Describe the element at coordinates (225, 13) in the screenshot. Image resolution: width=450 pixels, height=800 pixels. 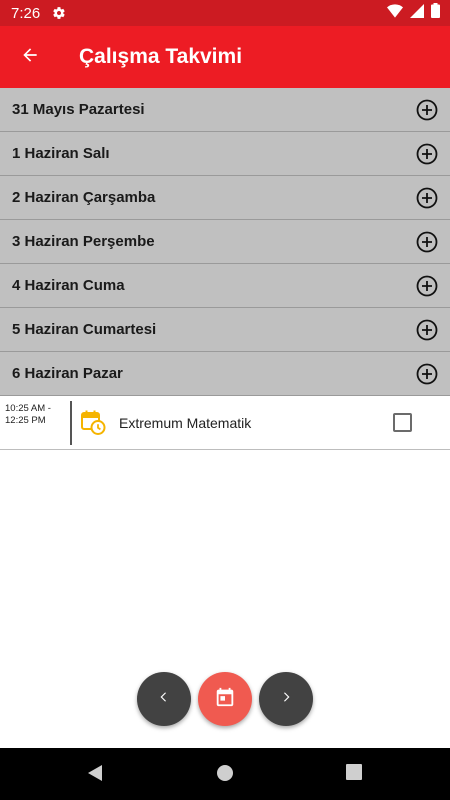
I see `status-bar: 7:26` at that location.